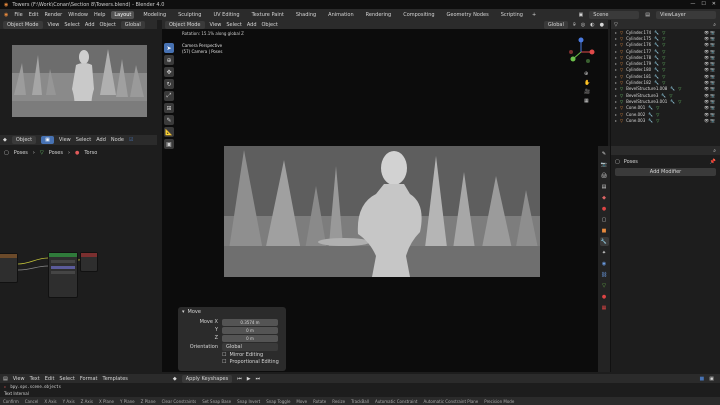 The height and width of the screenshot is (405, 720). I want to click on world-tab-icon: ●, so click(604, 208).